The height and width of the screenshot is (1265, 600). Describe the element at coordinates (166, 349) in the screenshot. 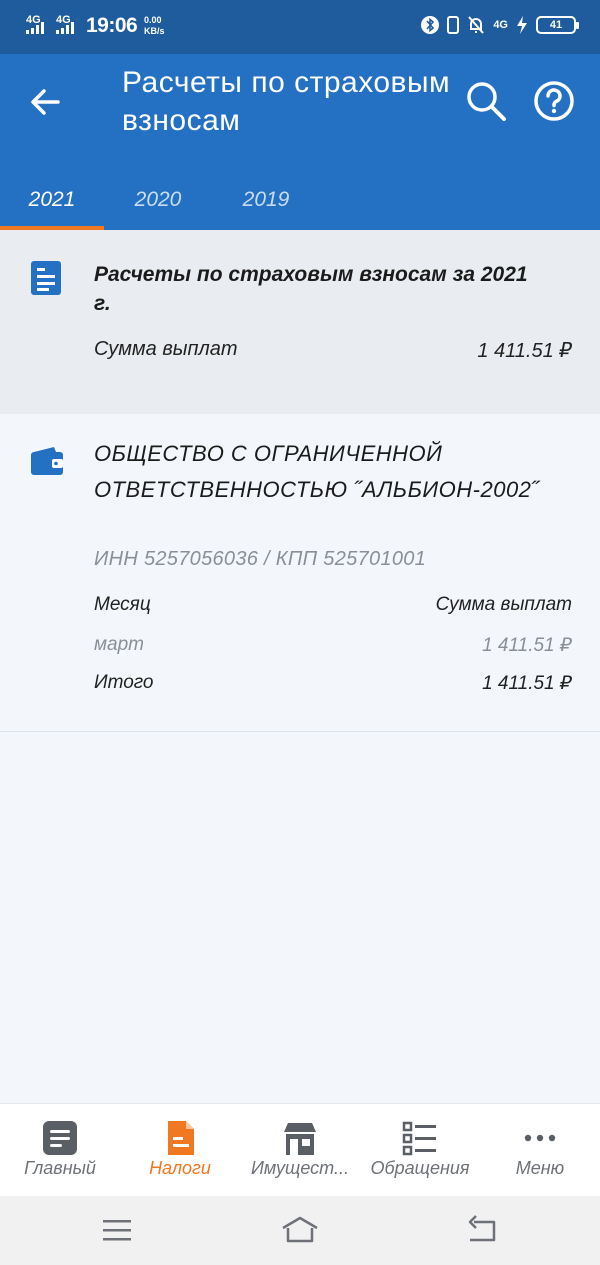

I see `summary-label: Сумма выплат` at that location.